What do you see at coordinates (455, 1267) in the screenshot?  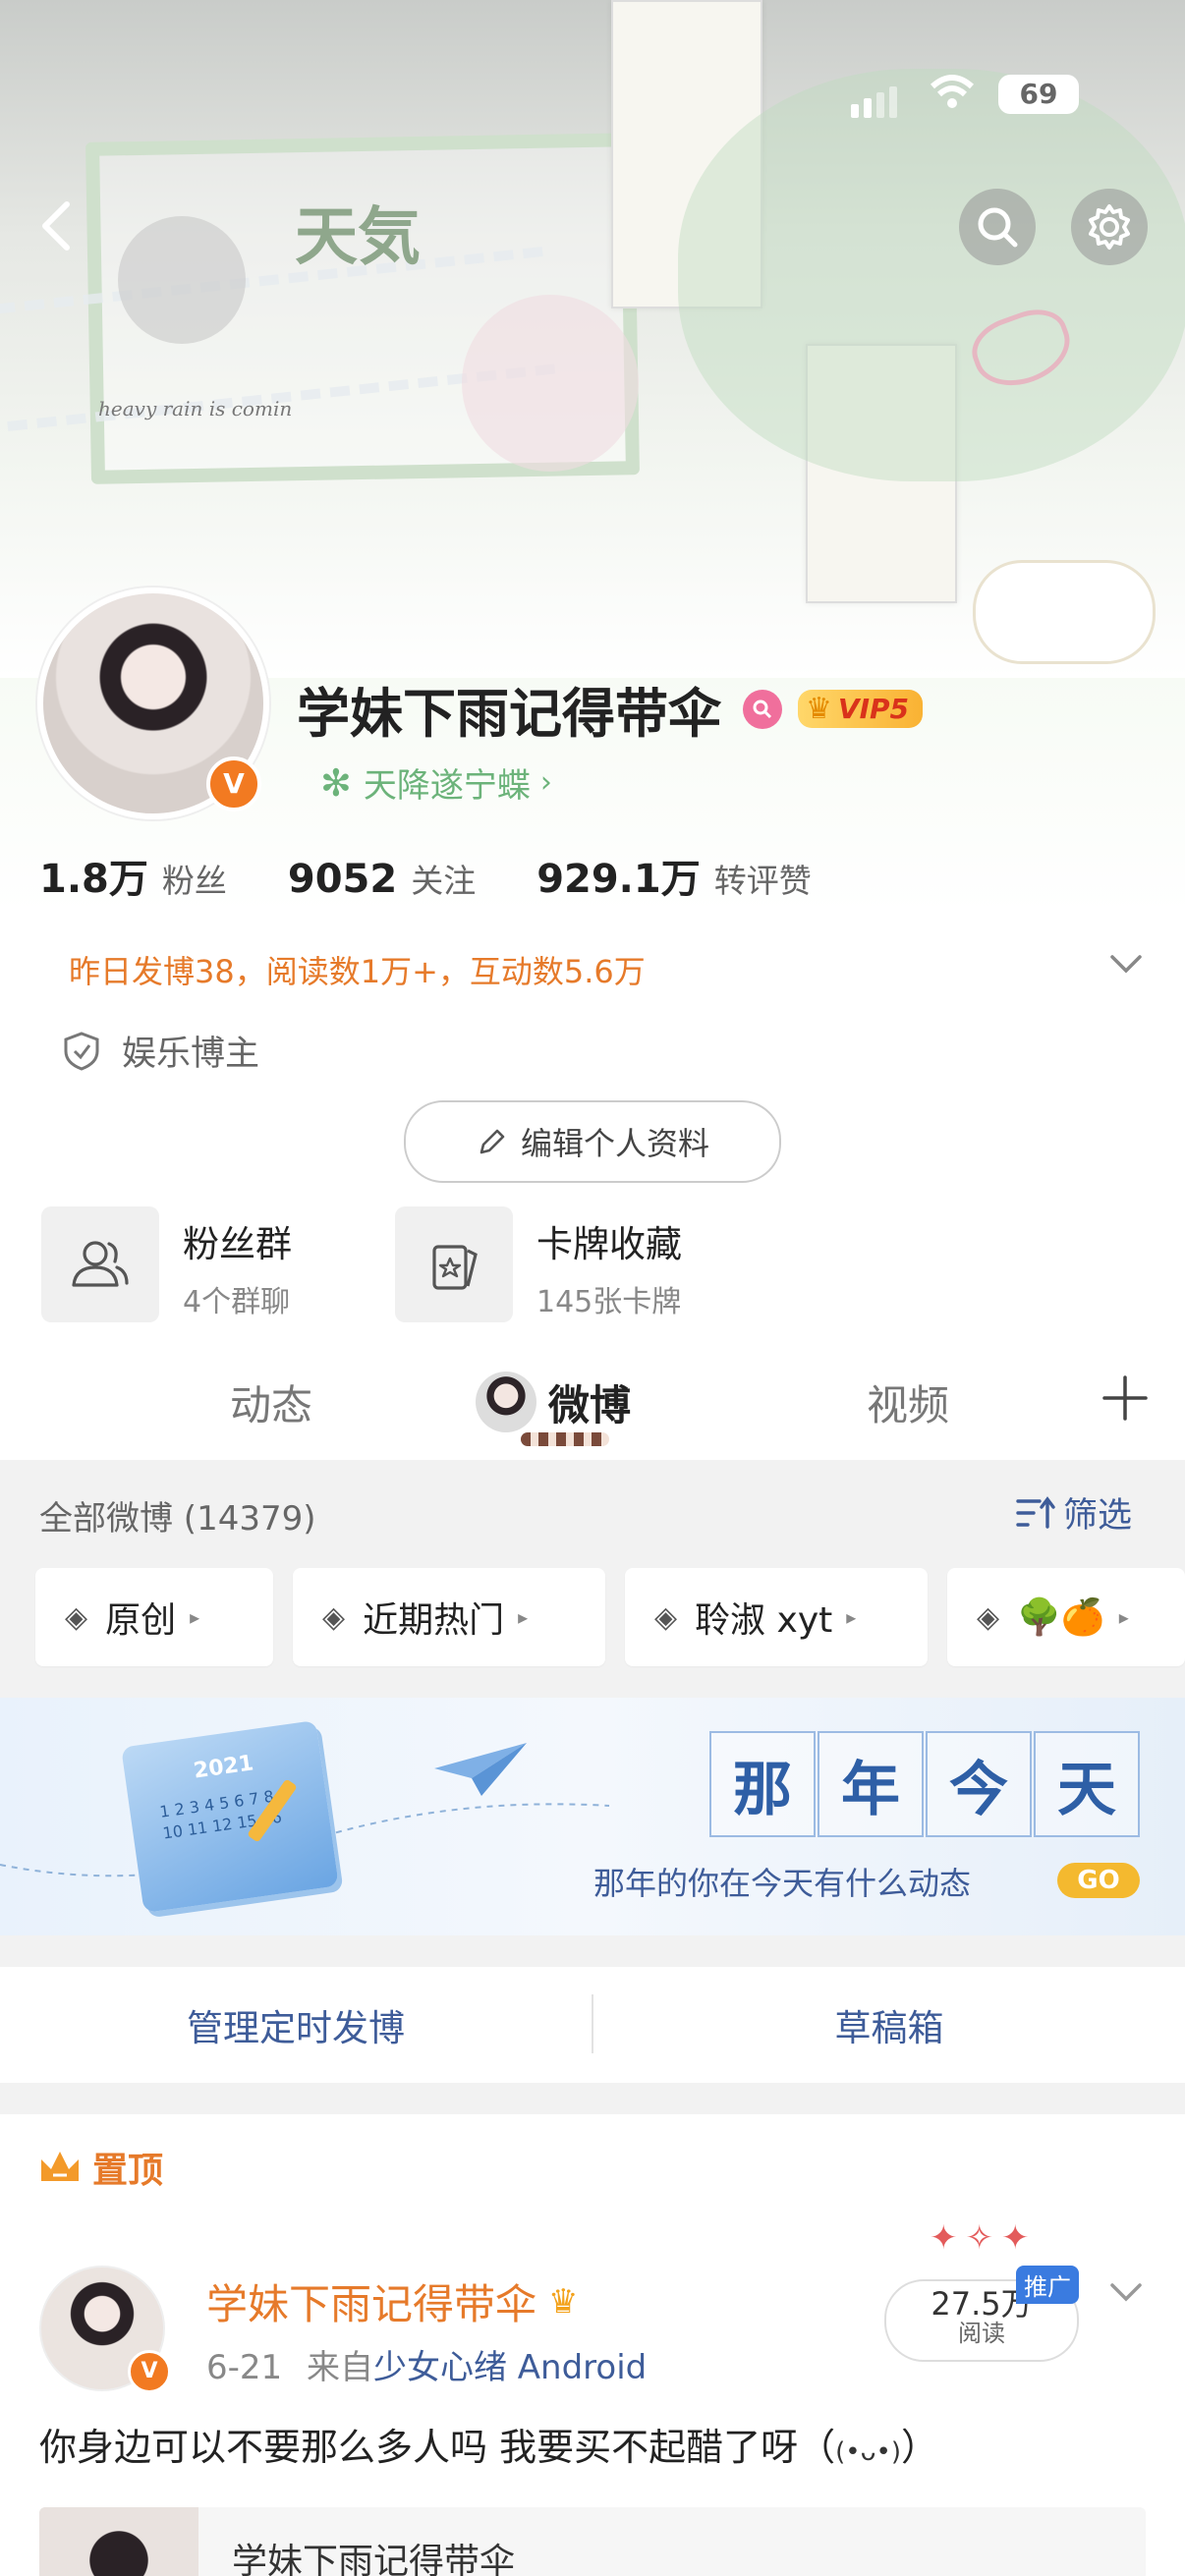 I see `card-icon` at bounding box center [455, 1267].